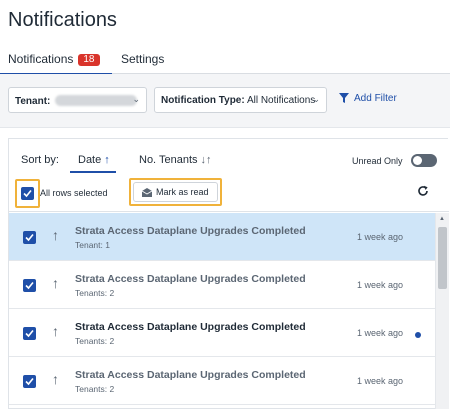 The width and height of the screenshot is (450, 409). I want to click on notification-type-select: Notification Type: All Notifications ⌄, so click(240, 100).